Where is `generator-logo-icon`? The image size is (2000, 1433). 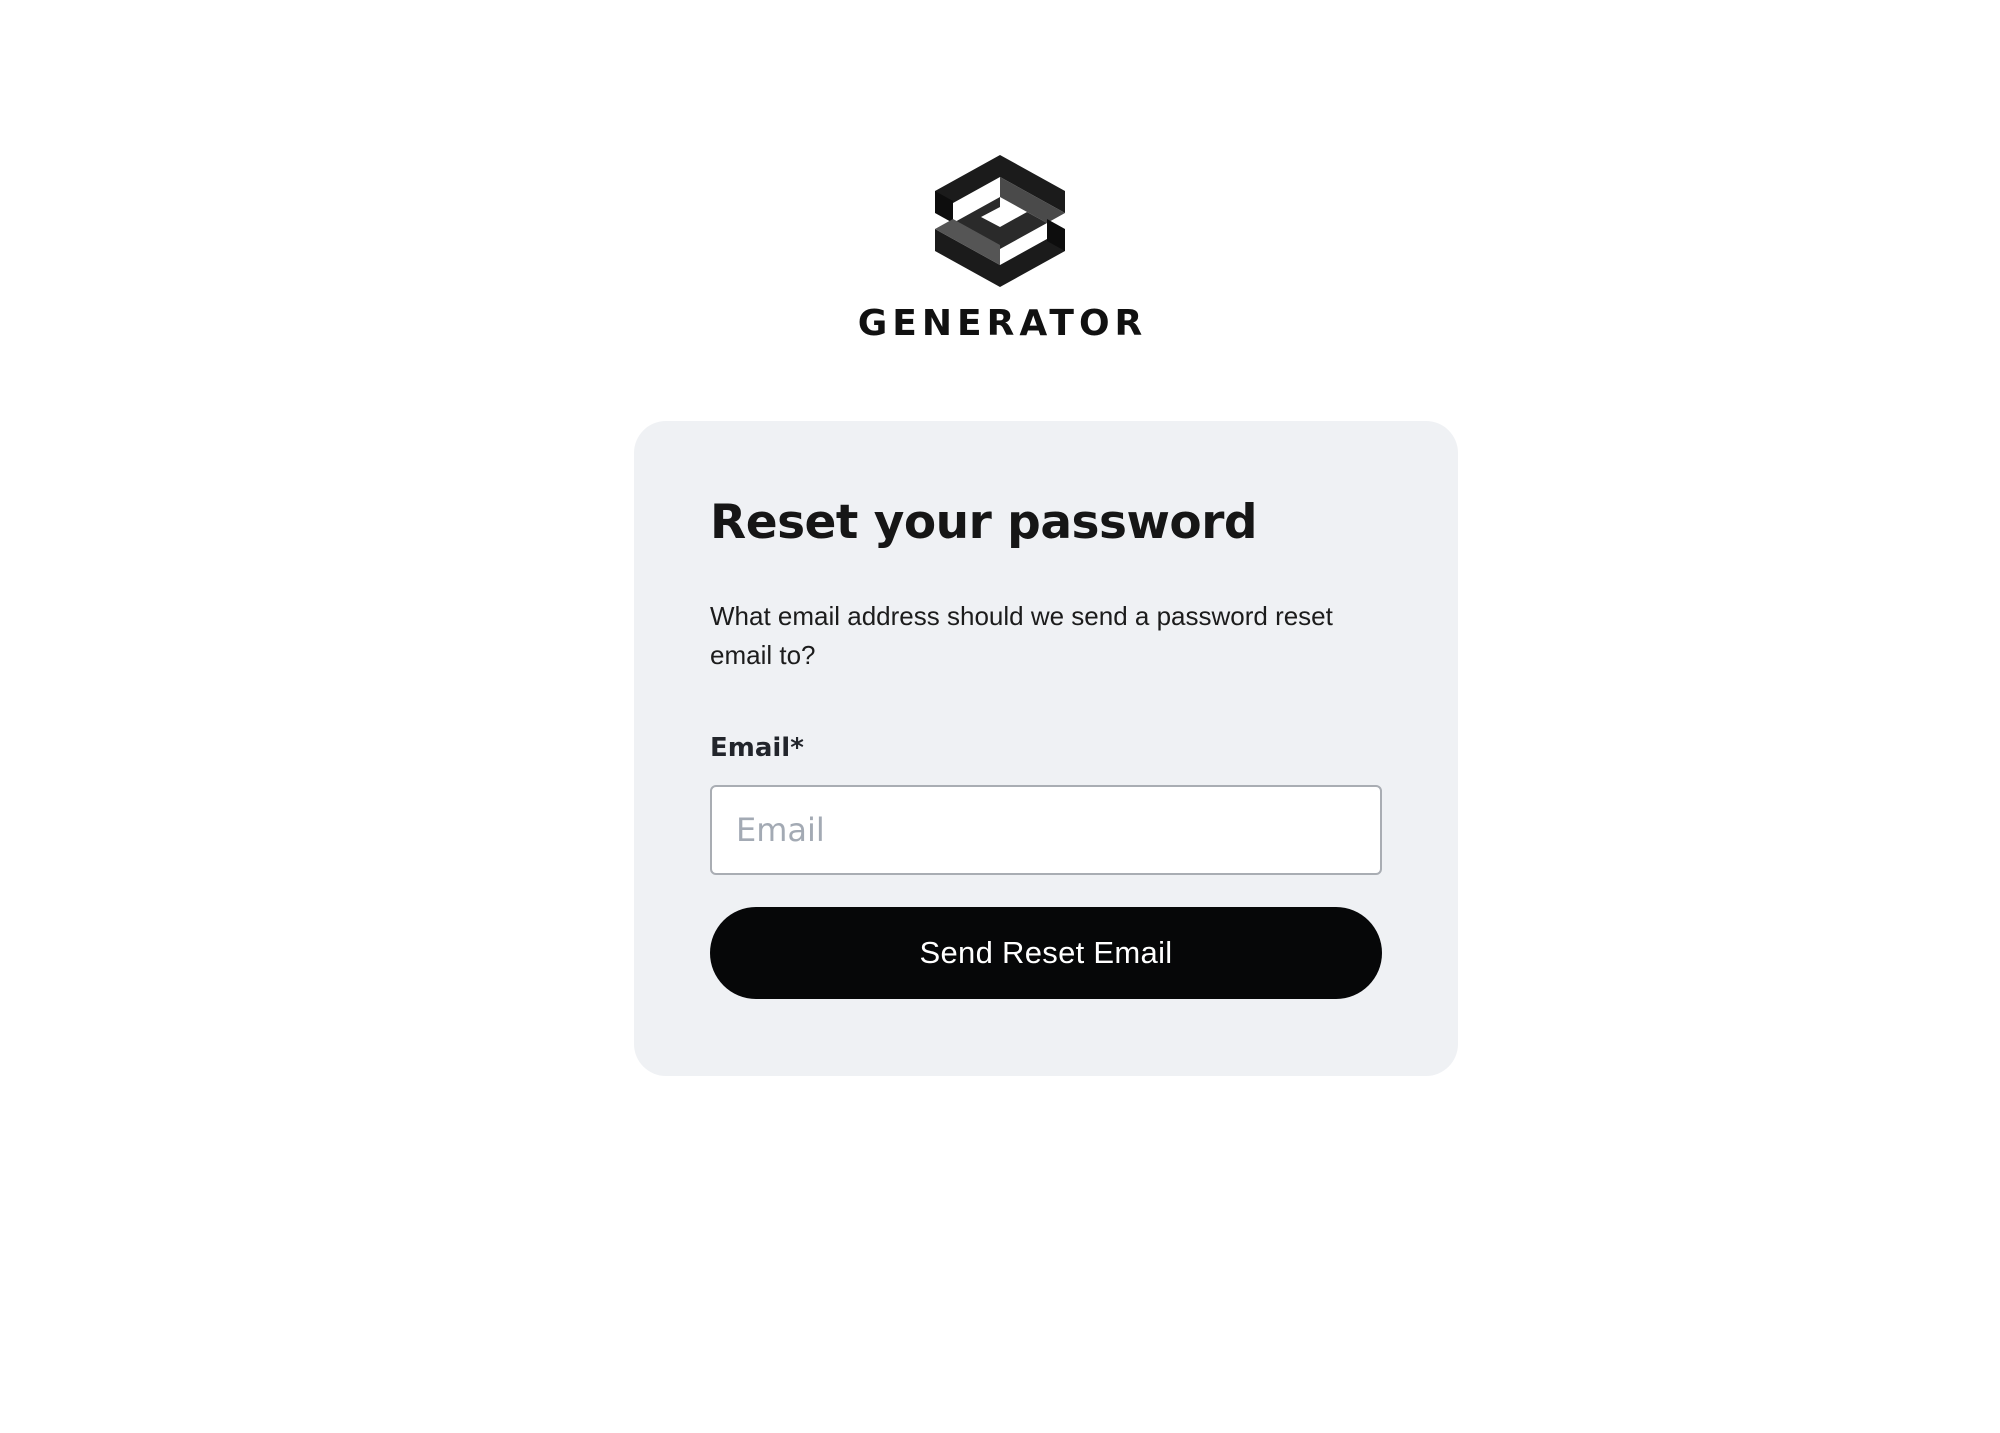 generator-logo-icon is located at coordinates (1000, 221).